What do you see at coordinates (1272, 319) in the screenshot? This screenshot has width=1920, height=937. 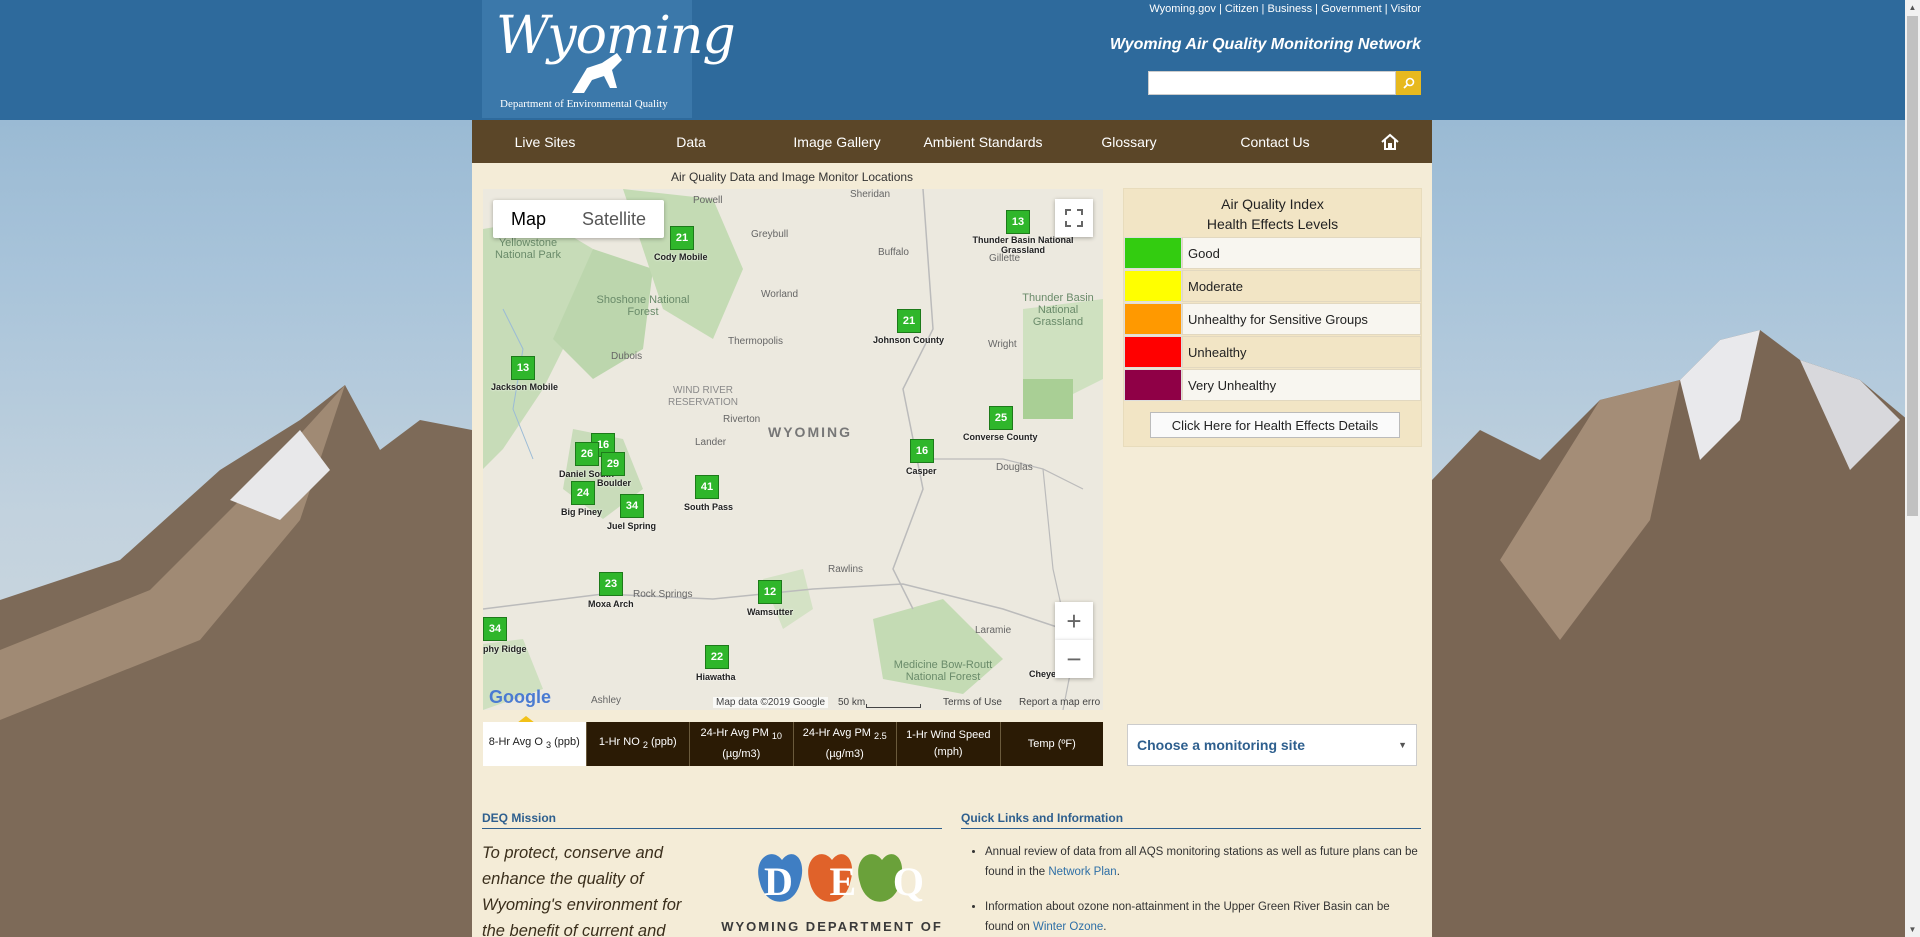 I see `aqi-row-sensitive: Unhealthy for Sensitive Groups` at bounding box center [1272, 319].